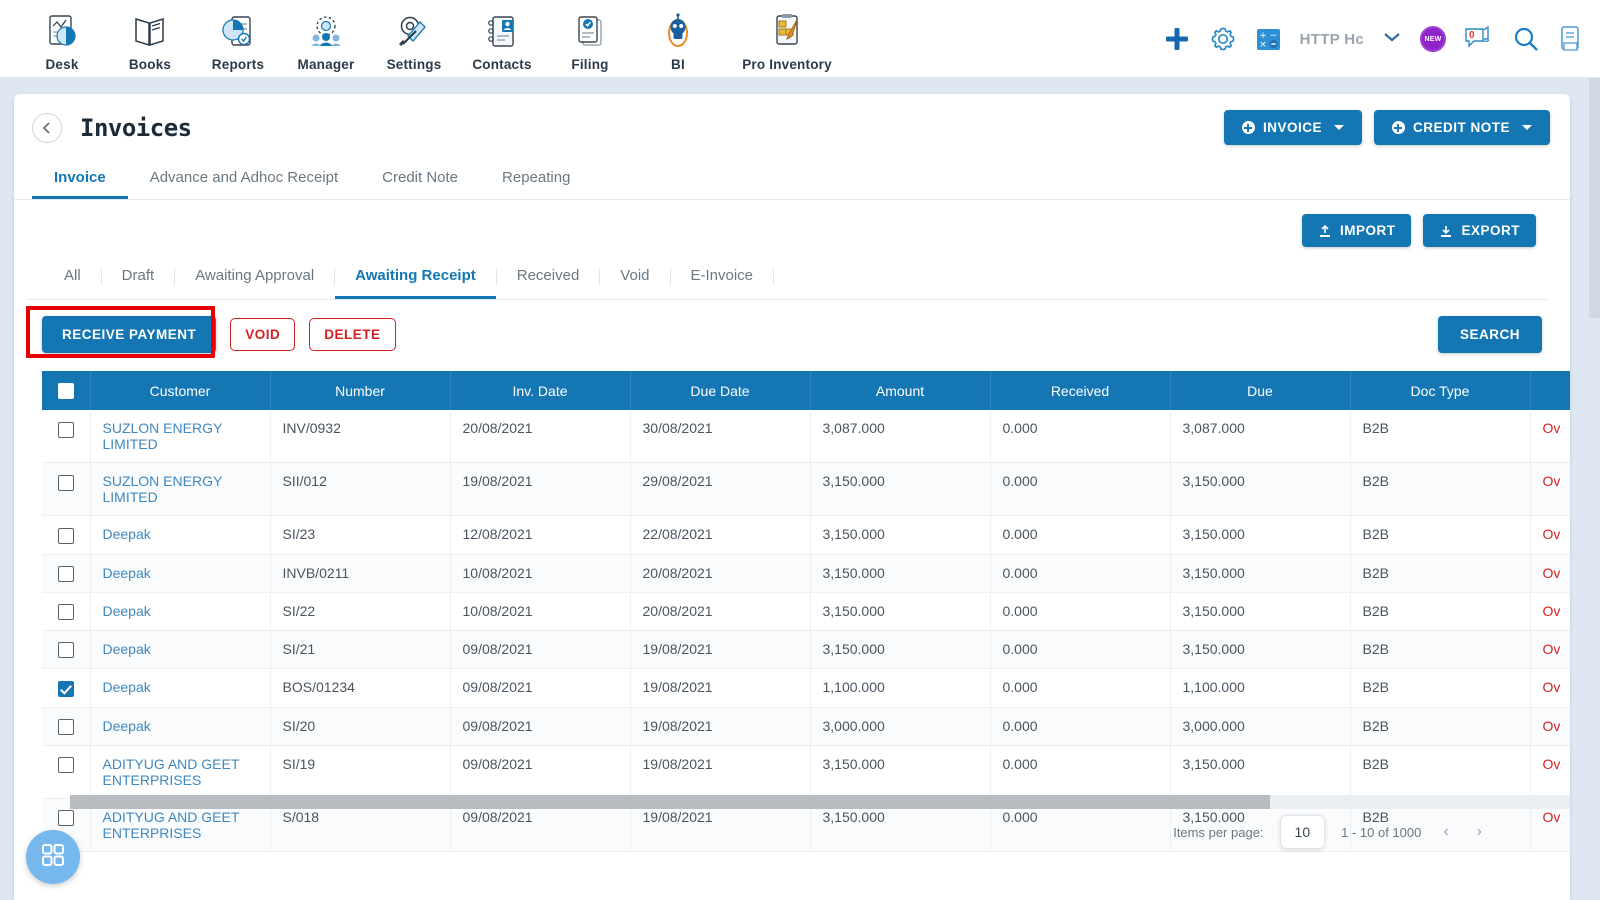 This screenshot has width=1600, height=900. I want to click on column-header-received: Received, so click(1080, 391).